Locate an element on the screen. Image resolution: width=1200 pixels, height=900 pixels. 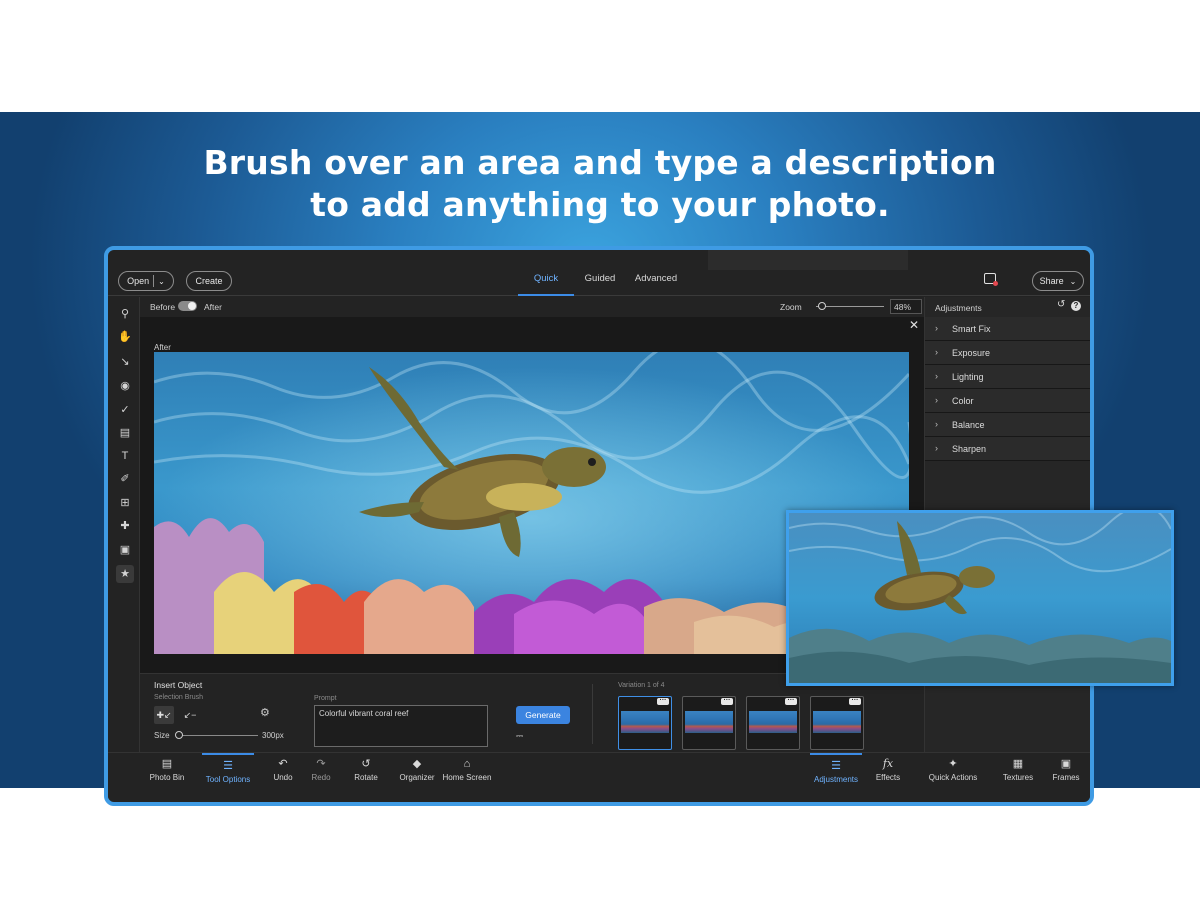
tab-advanced: Advanced is located at coordinates (656, 279).